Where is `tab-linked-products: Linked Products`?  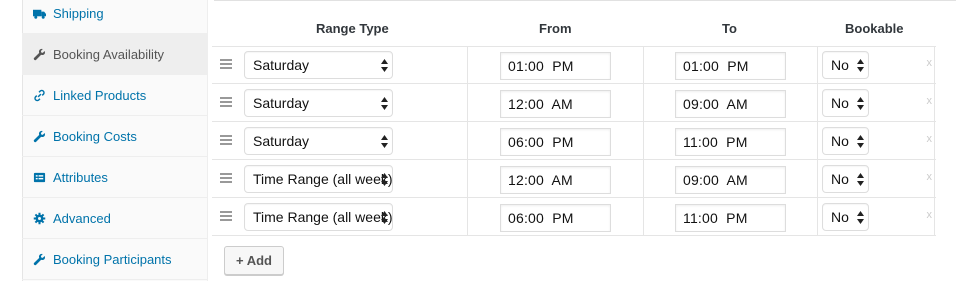 tab-linked-products: Linked Products is located at coordinates (115, 95).